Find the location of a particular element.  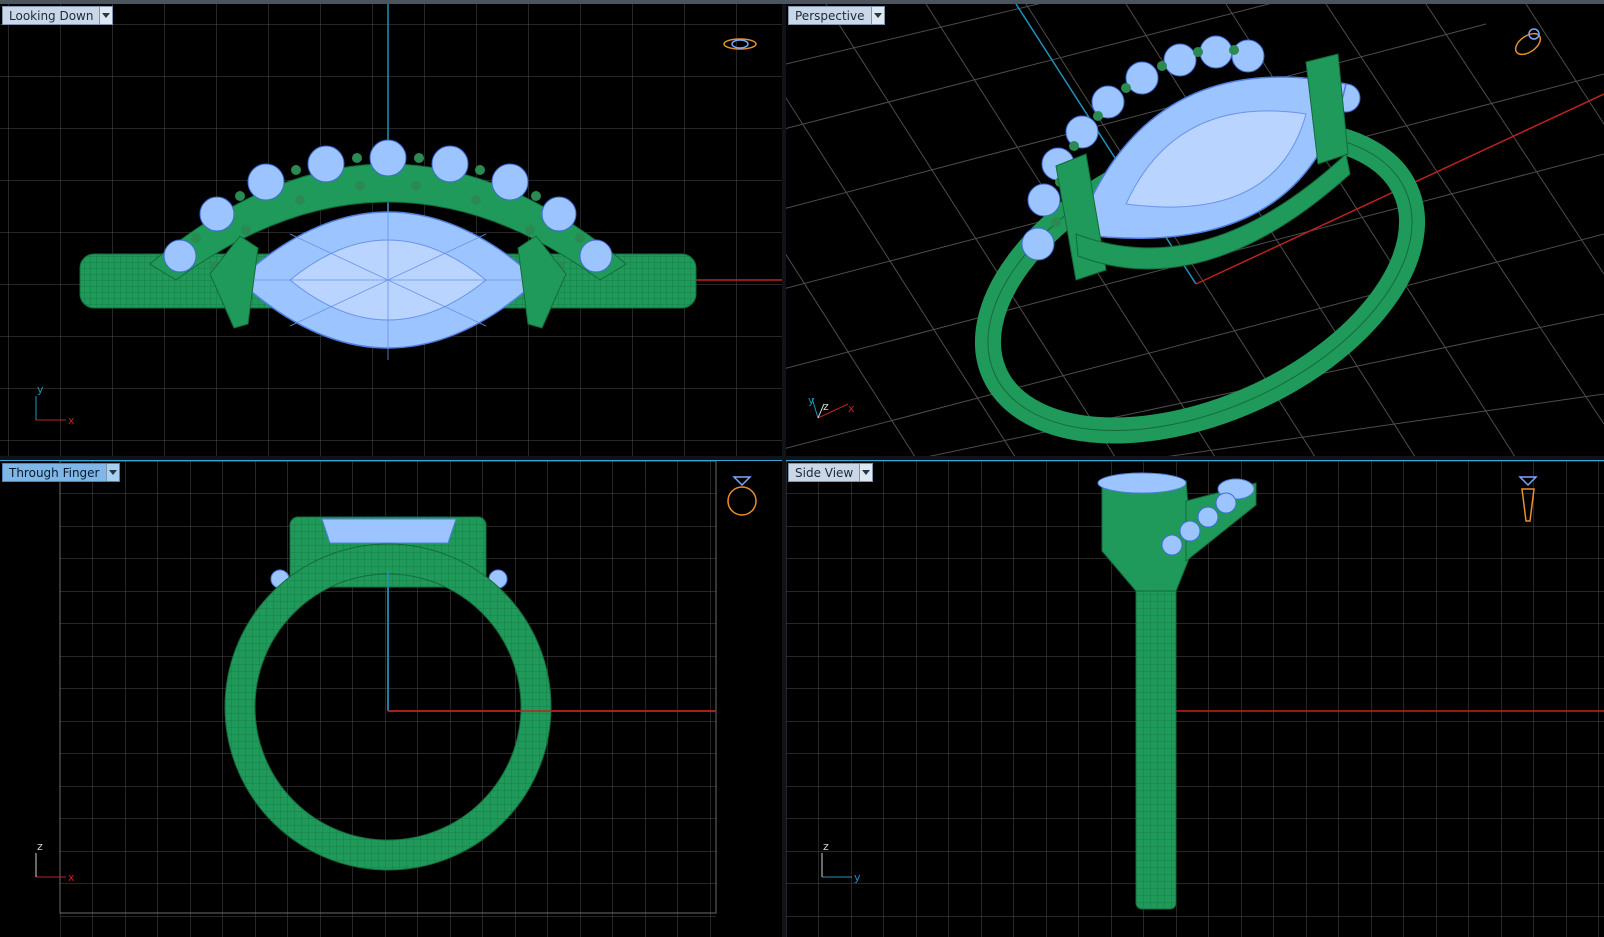

viewport-title-text: Through Finger is located at coordinates (54, 473).